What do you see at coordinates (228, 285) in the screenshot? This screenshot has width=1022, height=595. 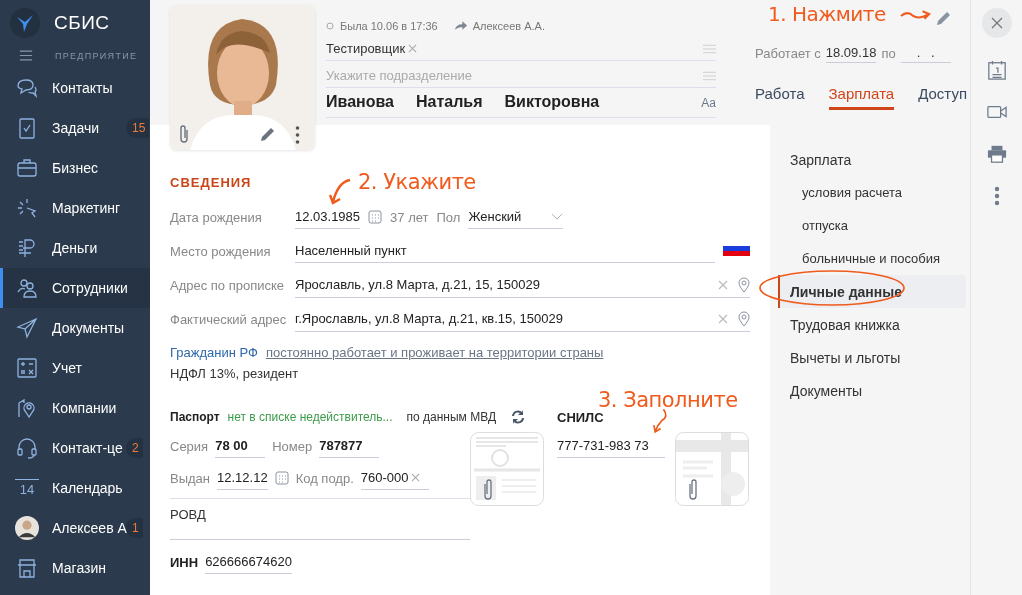 I see `field-label: Адрес по прописке` at bounding box center [228, 285].